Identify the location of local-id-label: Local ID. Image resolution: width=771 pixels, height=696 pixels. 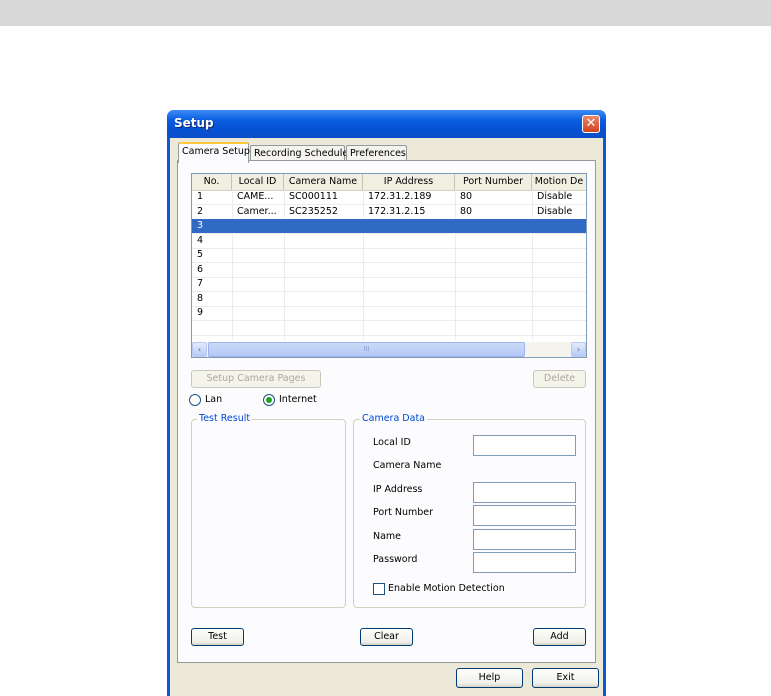
(392, 442).